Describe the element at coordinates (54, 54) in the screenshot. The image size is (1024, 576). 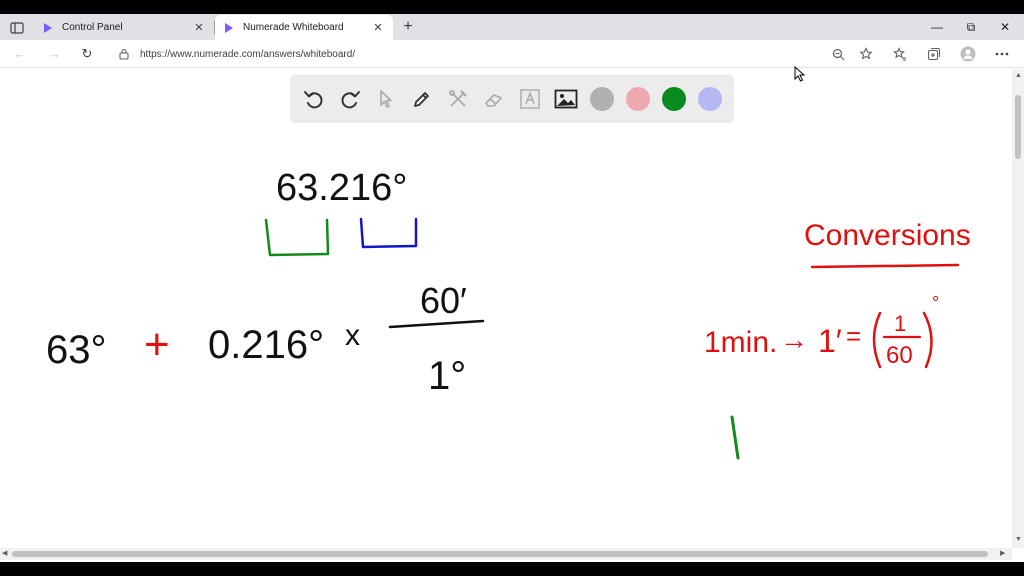
I see `forward-button: →` at that location.